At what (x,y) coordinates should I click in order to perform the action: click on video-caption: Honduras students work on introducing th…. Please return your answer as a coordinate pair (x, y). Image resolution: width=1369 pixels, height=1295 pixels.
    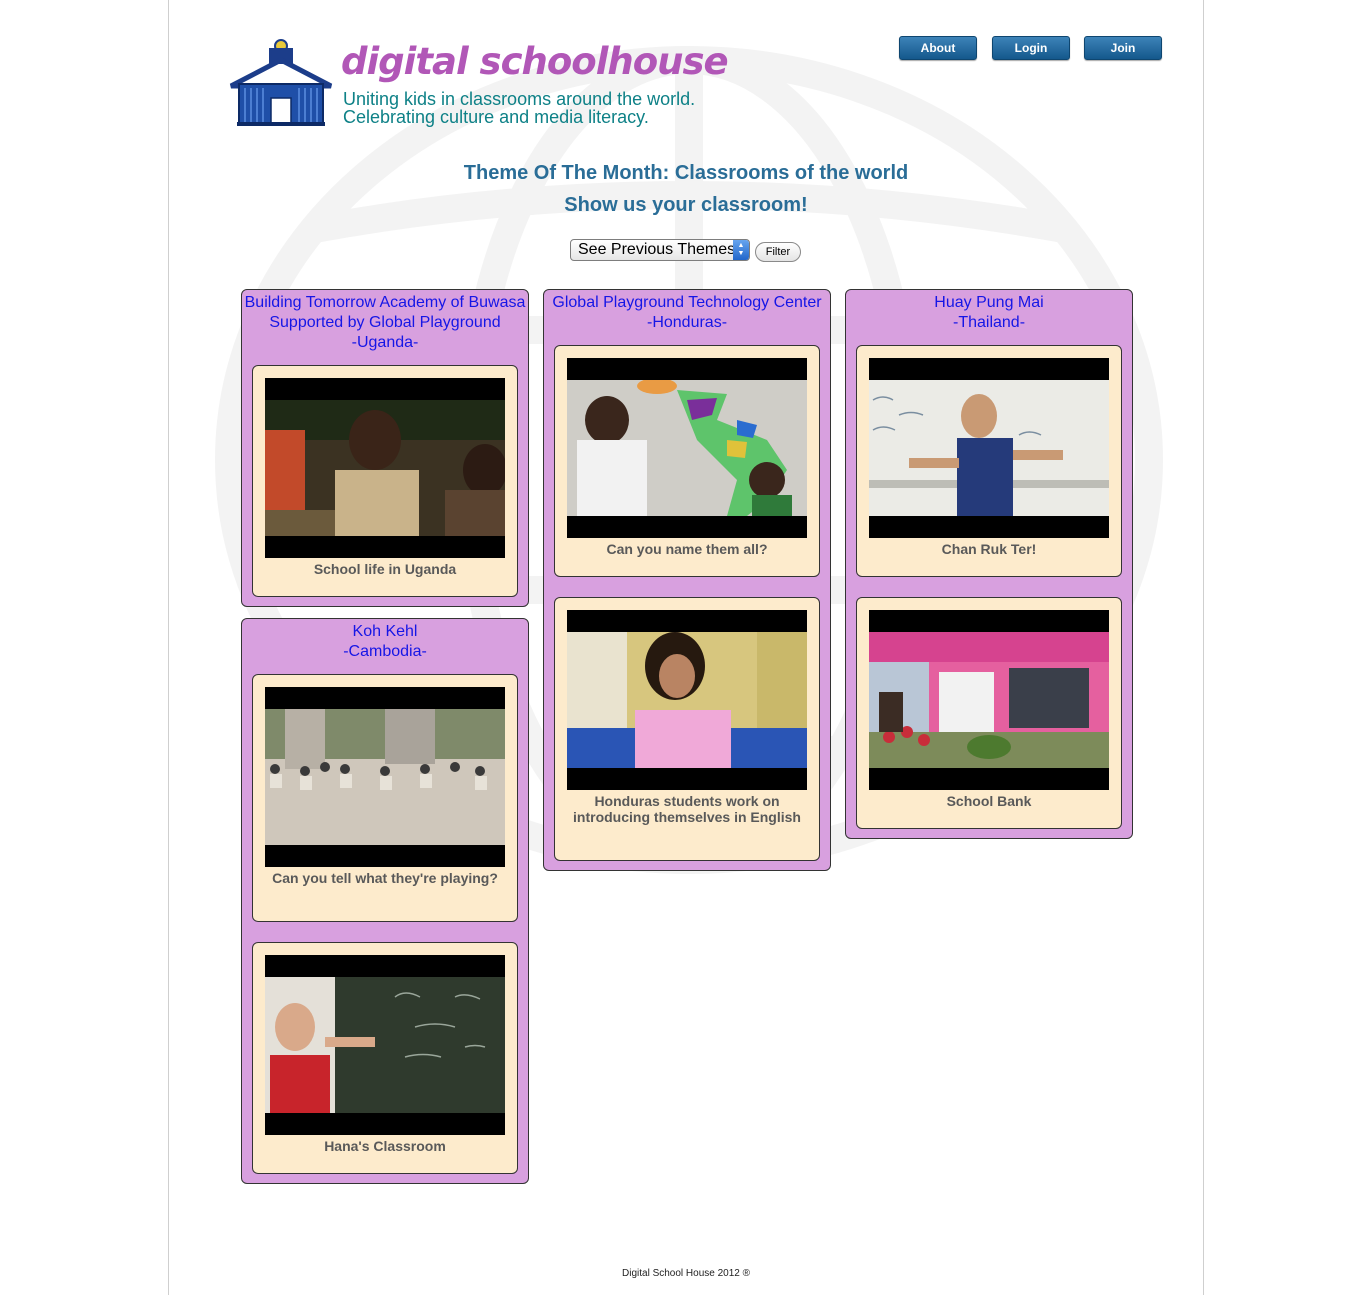
    Looking at the image, I should click on (687, 809).